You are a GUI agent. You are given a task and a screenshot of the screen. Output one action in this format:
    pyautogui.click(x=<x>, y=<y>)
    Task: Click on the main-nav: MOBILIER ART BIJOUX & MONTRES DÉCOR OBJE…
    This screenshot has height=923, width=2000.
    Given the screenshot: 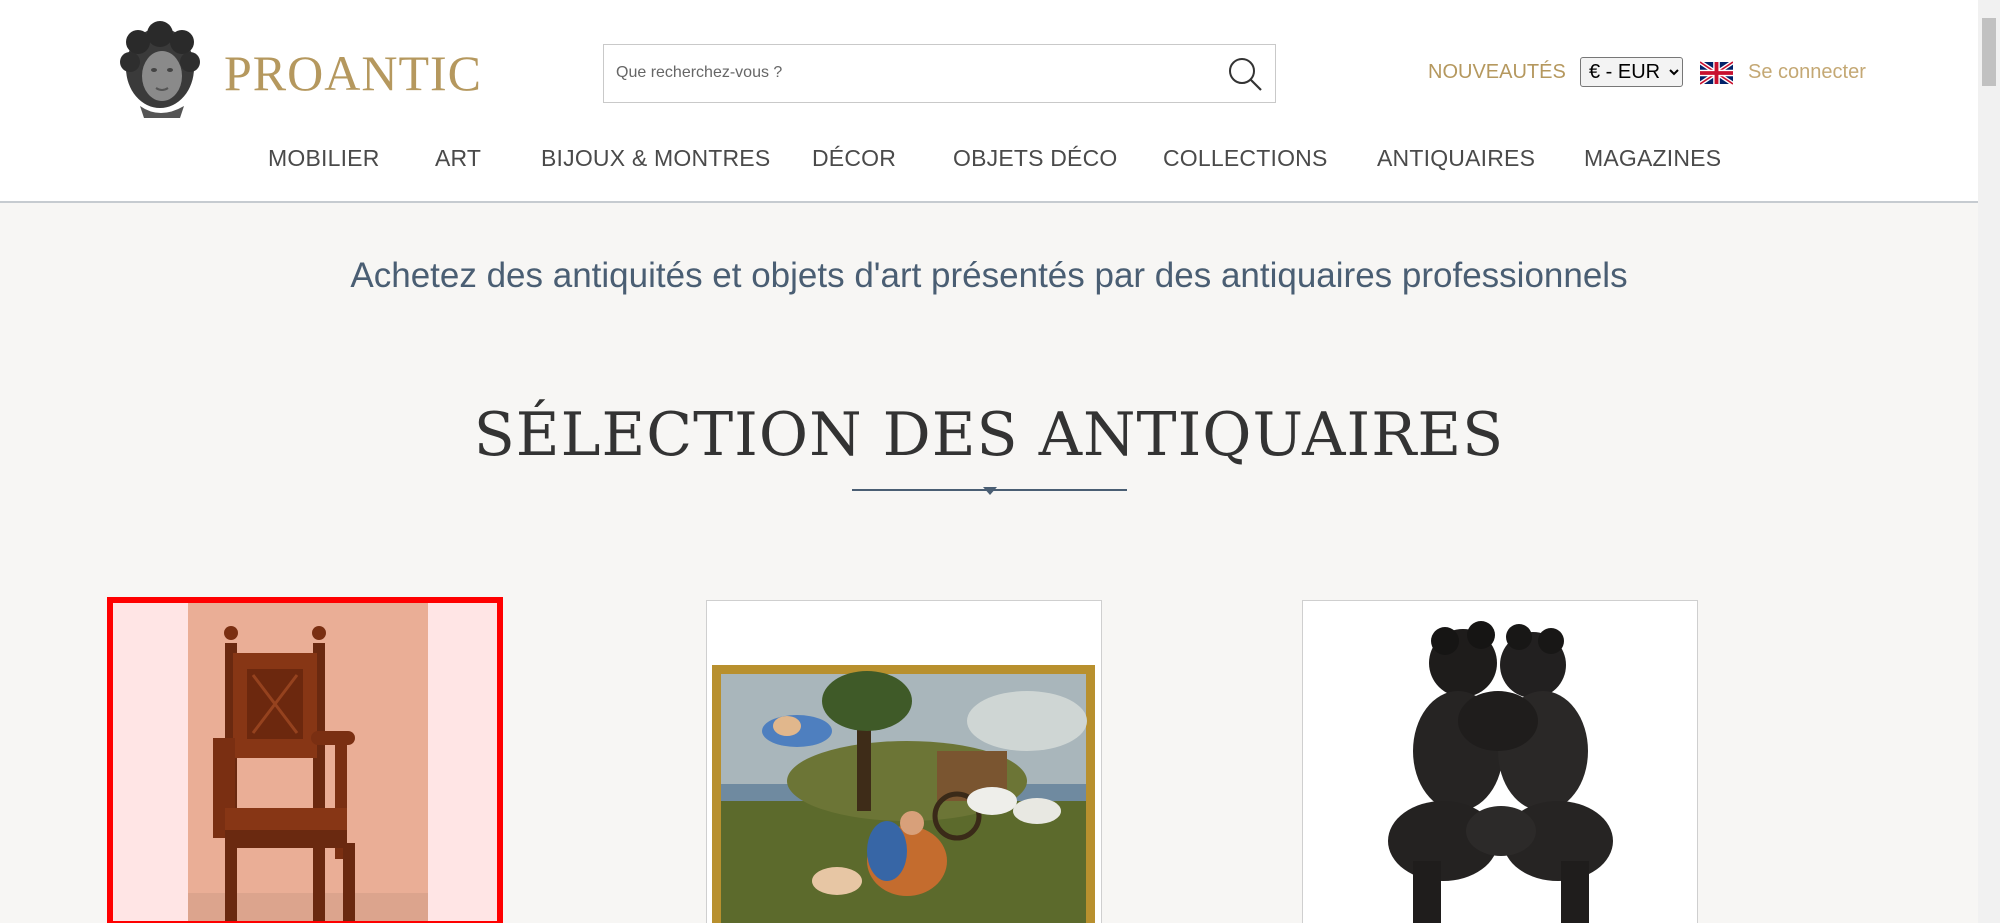 What is the action you would take?
    pyautogui.click(x=989, y=165)
    